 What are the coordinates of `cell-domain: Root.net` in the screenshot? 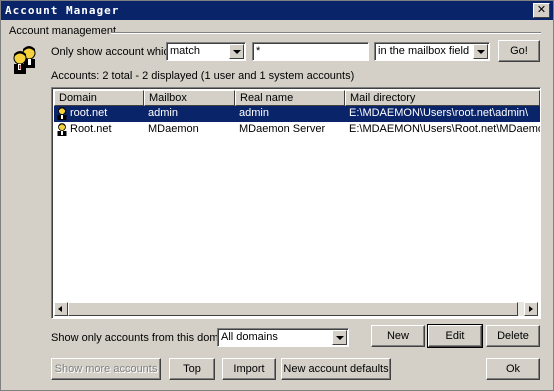 It's located at (91, 129).